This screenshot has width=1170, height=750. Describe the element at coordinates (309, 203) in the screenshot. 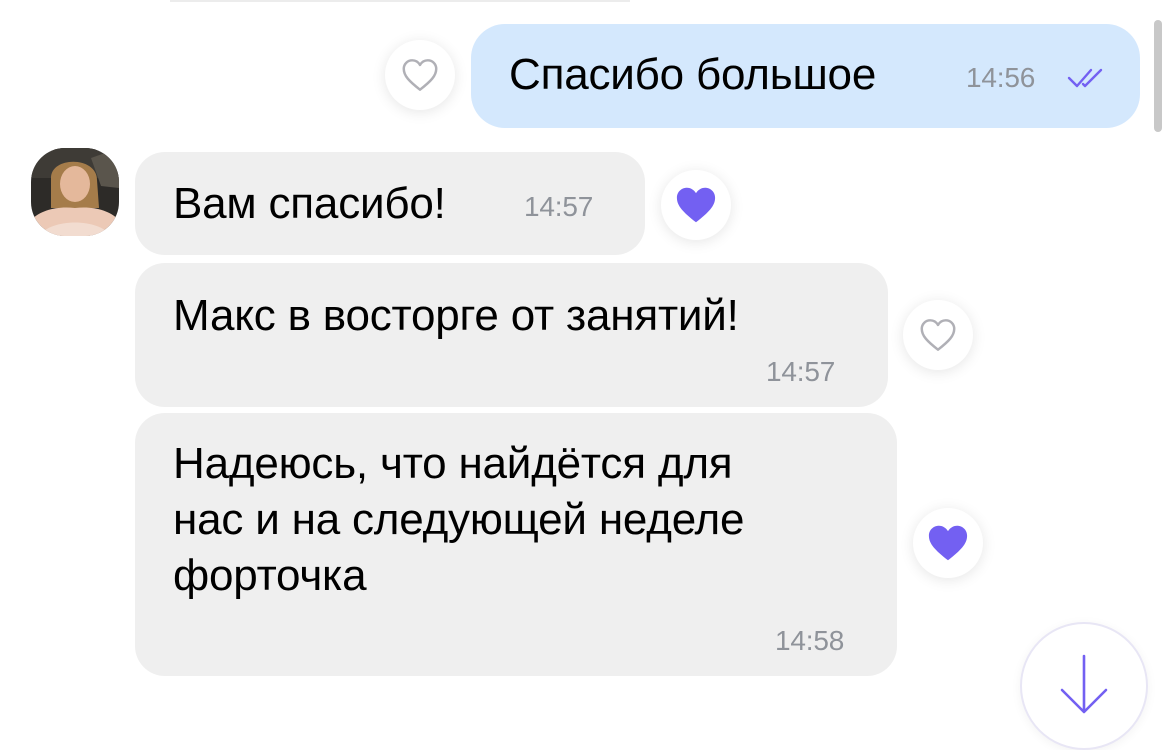

I see `message-text: Вам спасибо!` at that location.